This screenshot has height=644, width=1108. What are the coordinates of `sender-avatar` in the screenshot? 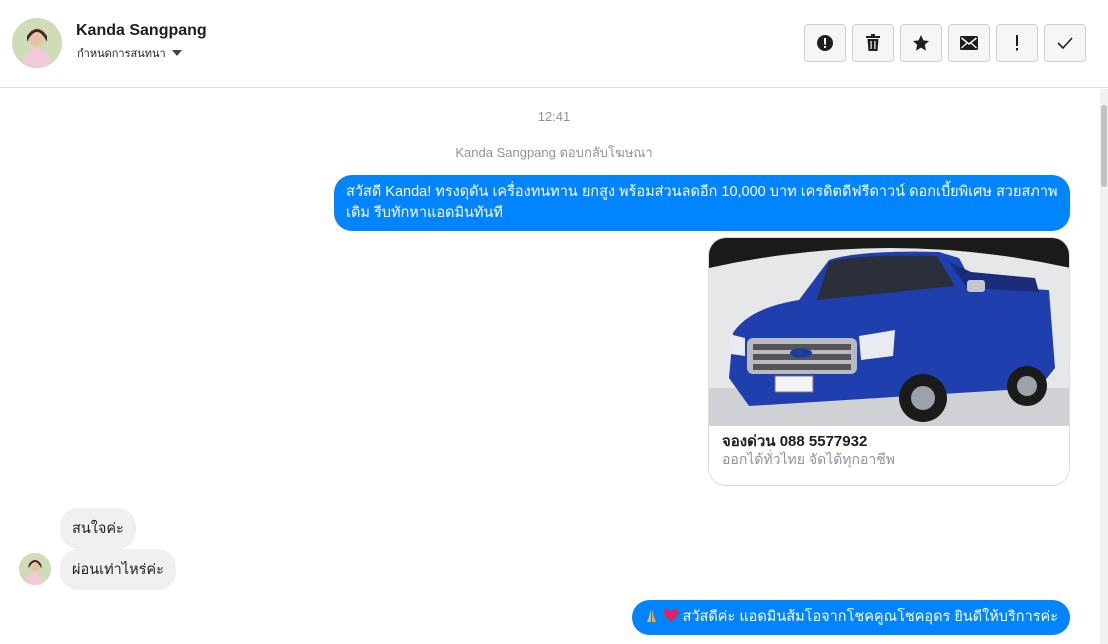 It's located at (35, 569).